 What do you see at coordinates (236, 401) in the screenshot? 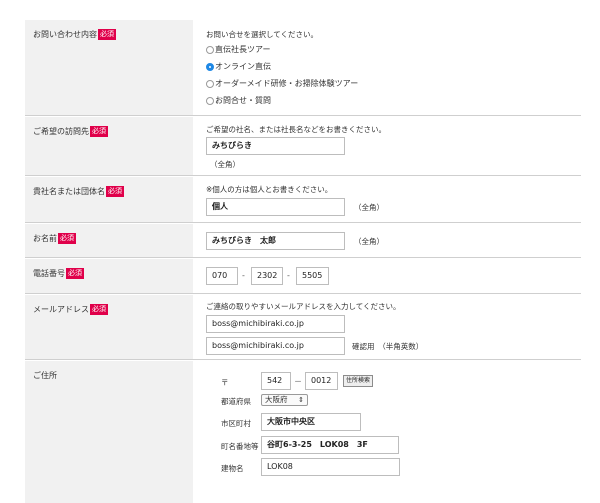
I see `prefecture-label: 都道府県` at bounding box center [236, 401].